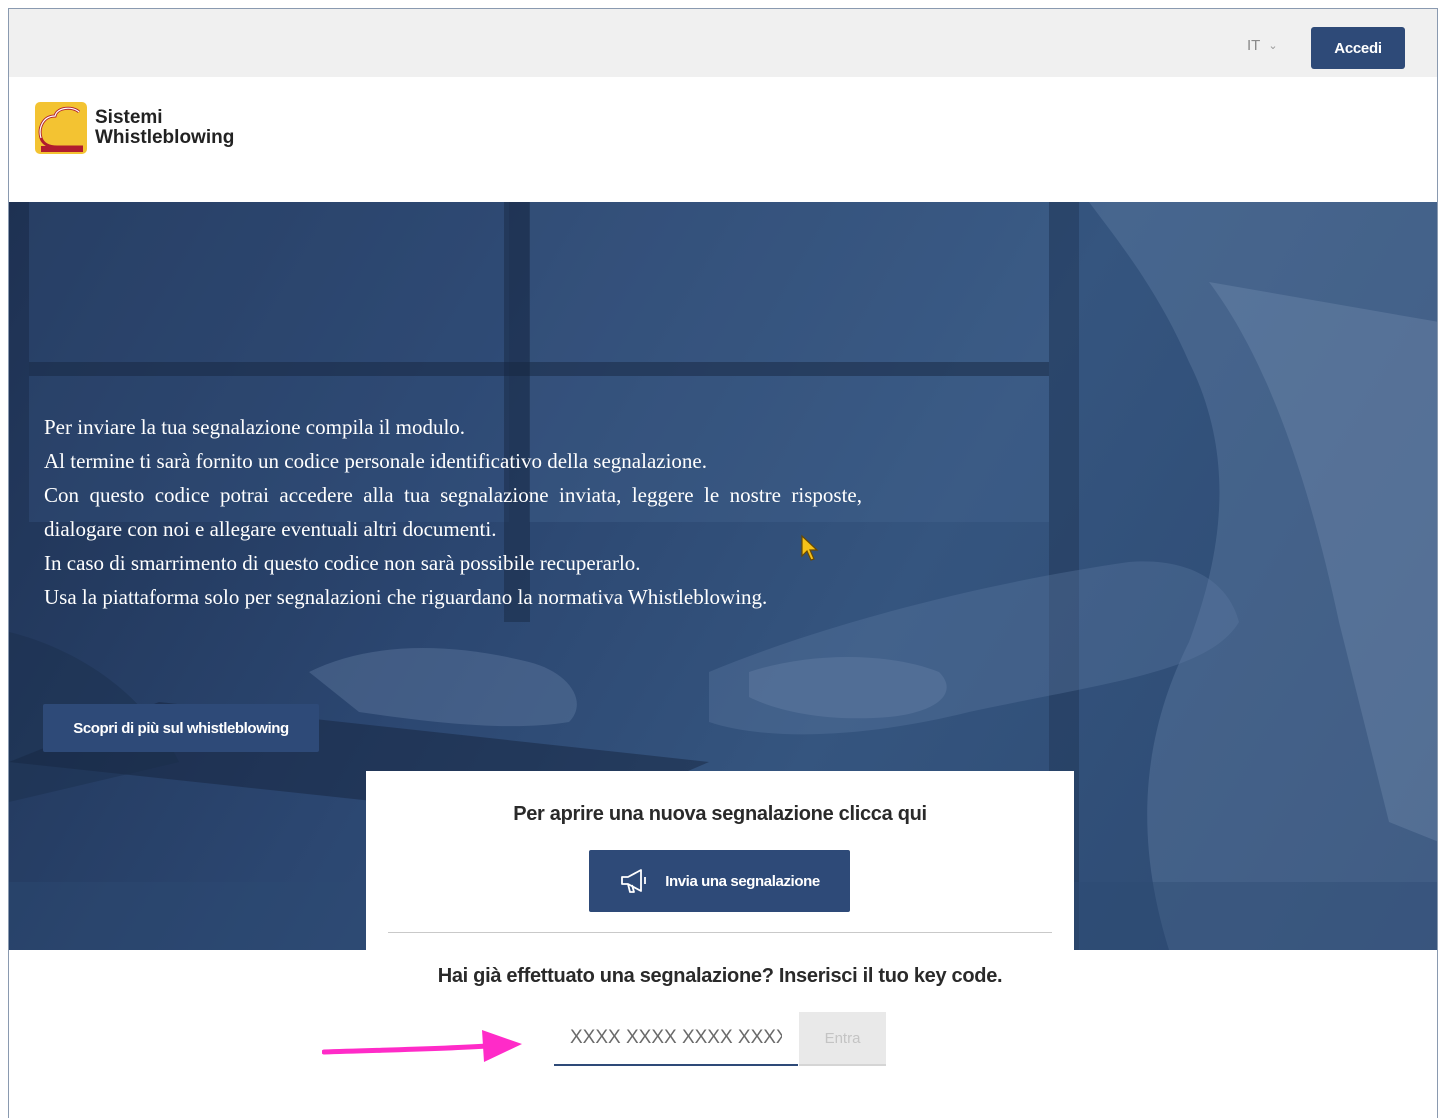 The image size is (1444, 1118). What do you see at coordinates (422, 1046) in the screenshot?
I see `annotation-arrow-icon` at bounding box center [422, 1046].